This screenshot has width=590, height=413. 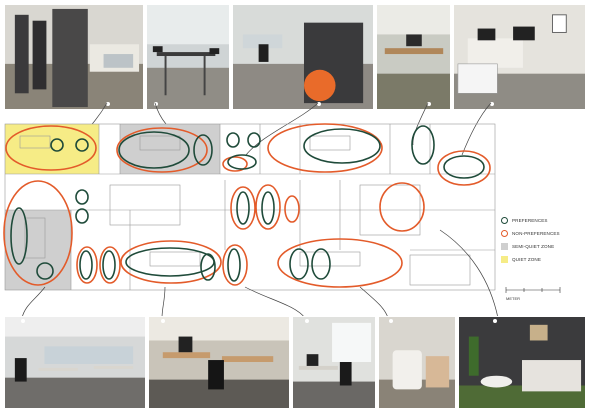 I want to click on legend-label: QUIET ZONE, so click(x=526, y=259).